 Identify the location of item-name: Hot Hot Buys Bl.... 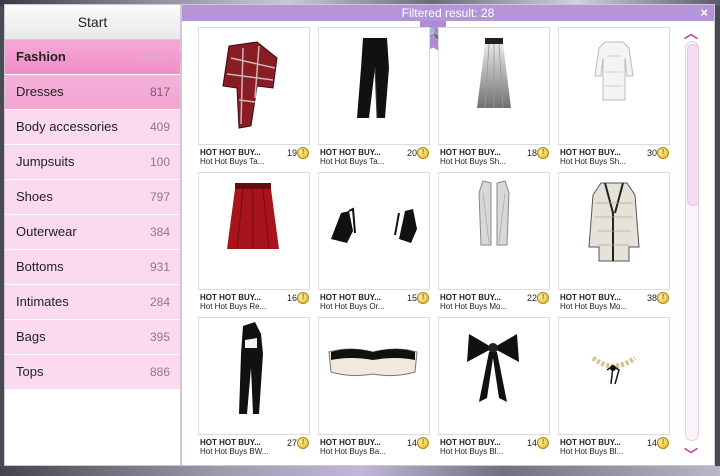
(472, 451).